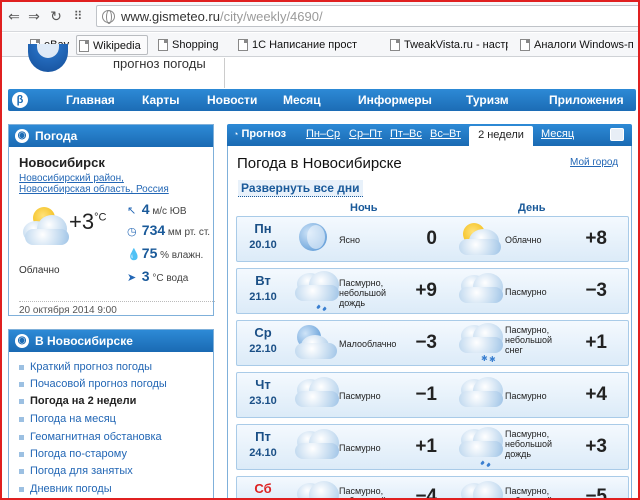  Describe the element at coordinates (168, 230) in the screenshot. I see `pressure-param: ◷ 734 мм рт. ст.` at that location.